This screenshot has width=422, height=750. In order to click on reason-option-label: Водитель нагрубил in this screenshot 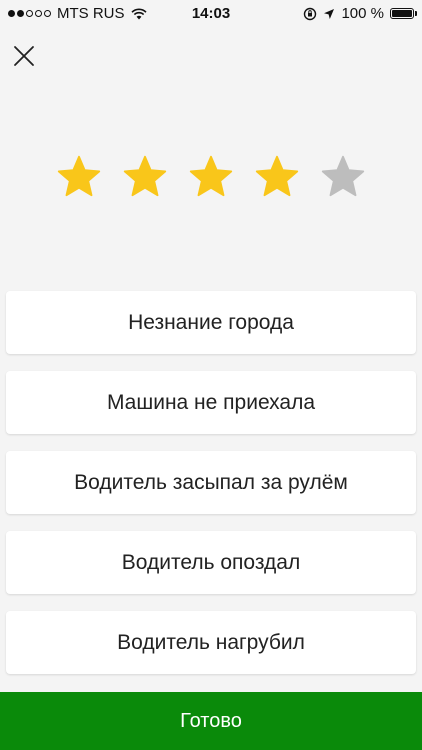, I will do `click(211, 642)`.